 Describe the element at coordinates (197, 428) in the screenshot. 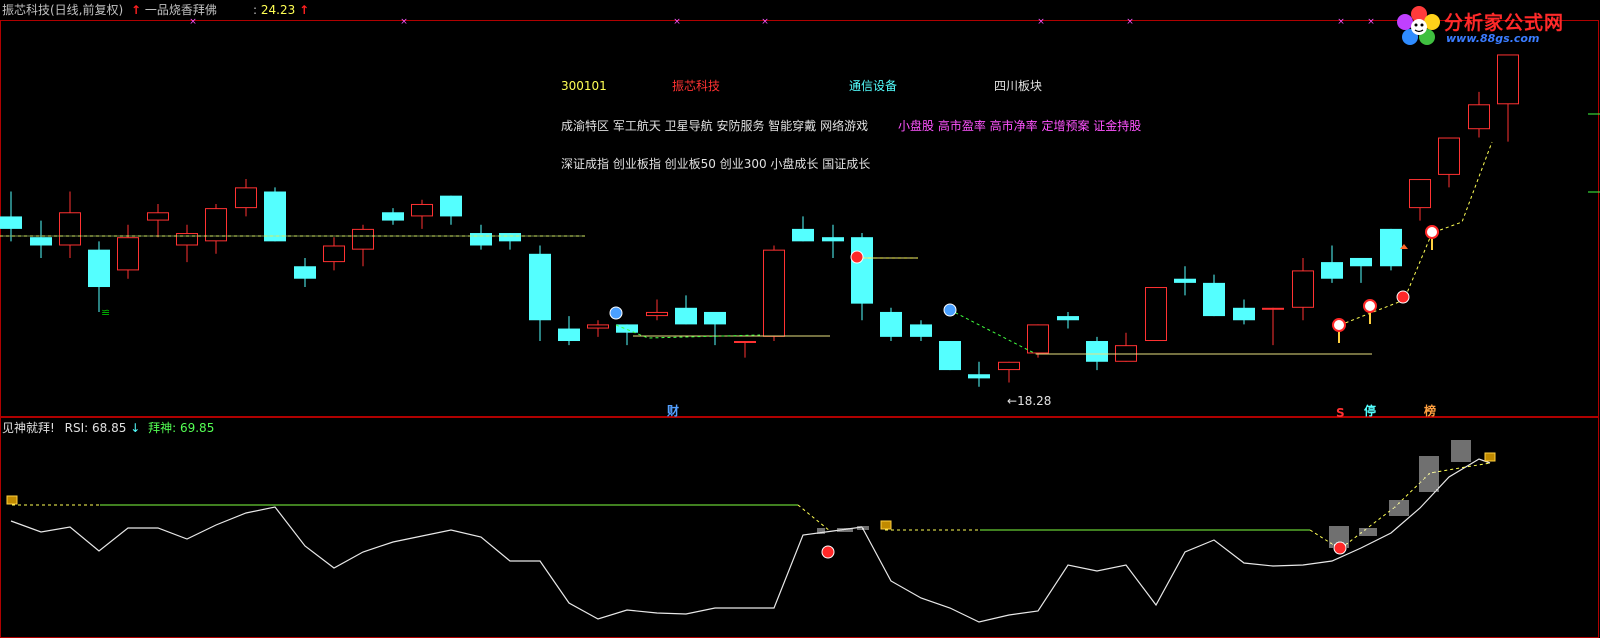

I see `bai-value: 69.85` at that location.